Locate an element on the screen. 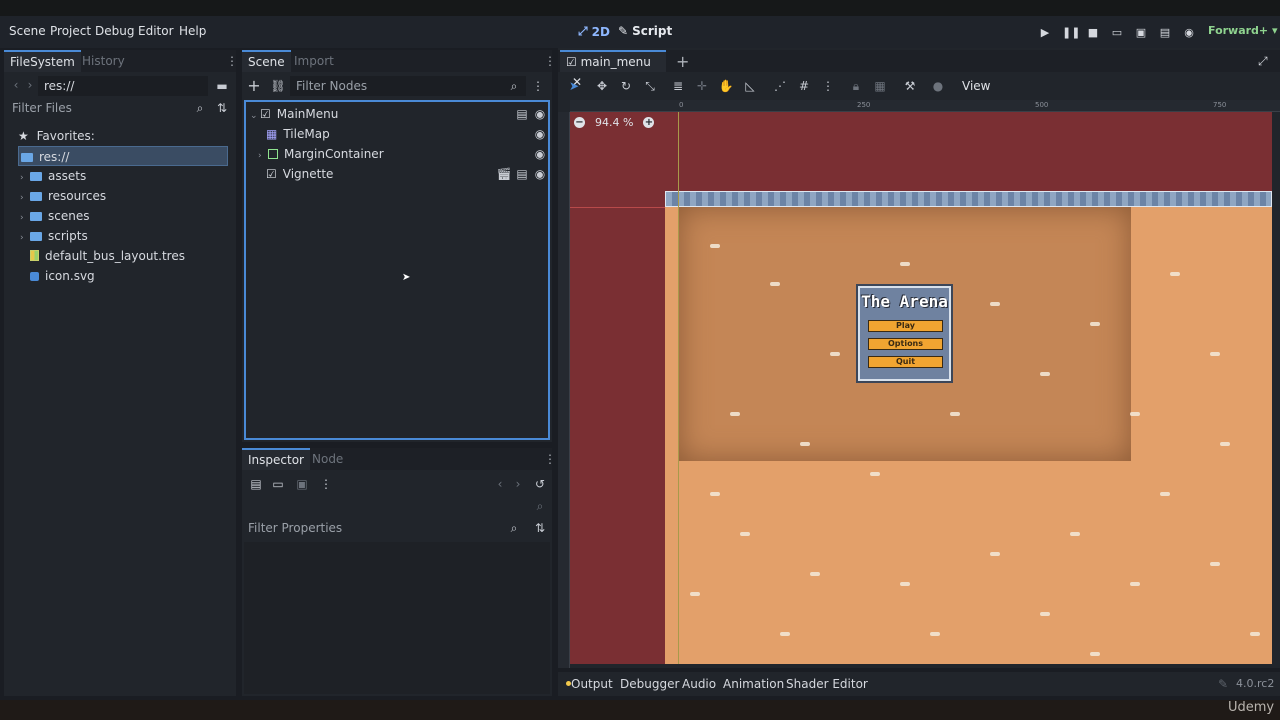 This screenshot has width=1280, height=720. game-options-button: Options is located at coordinates (905, 344).